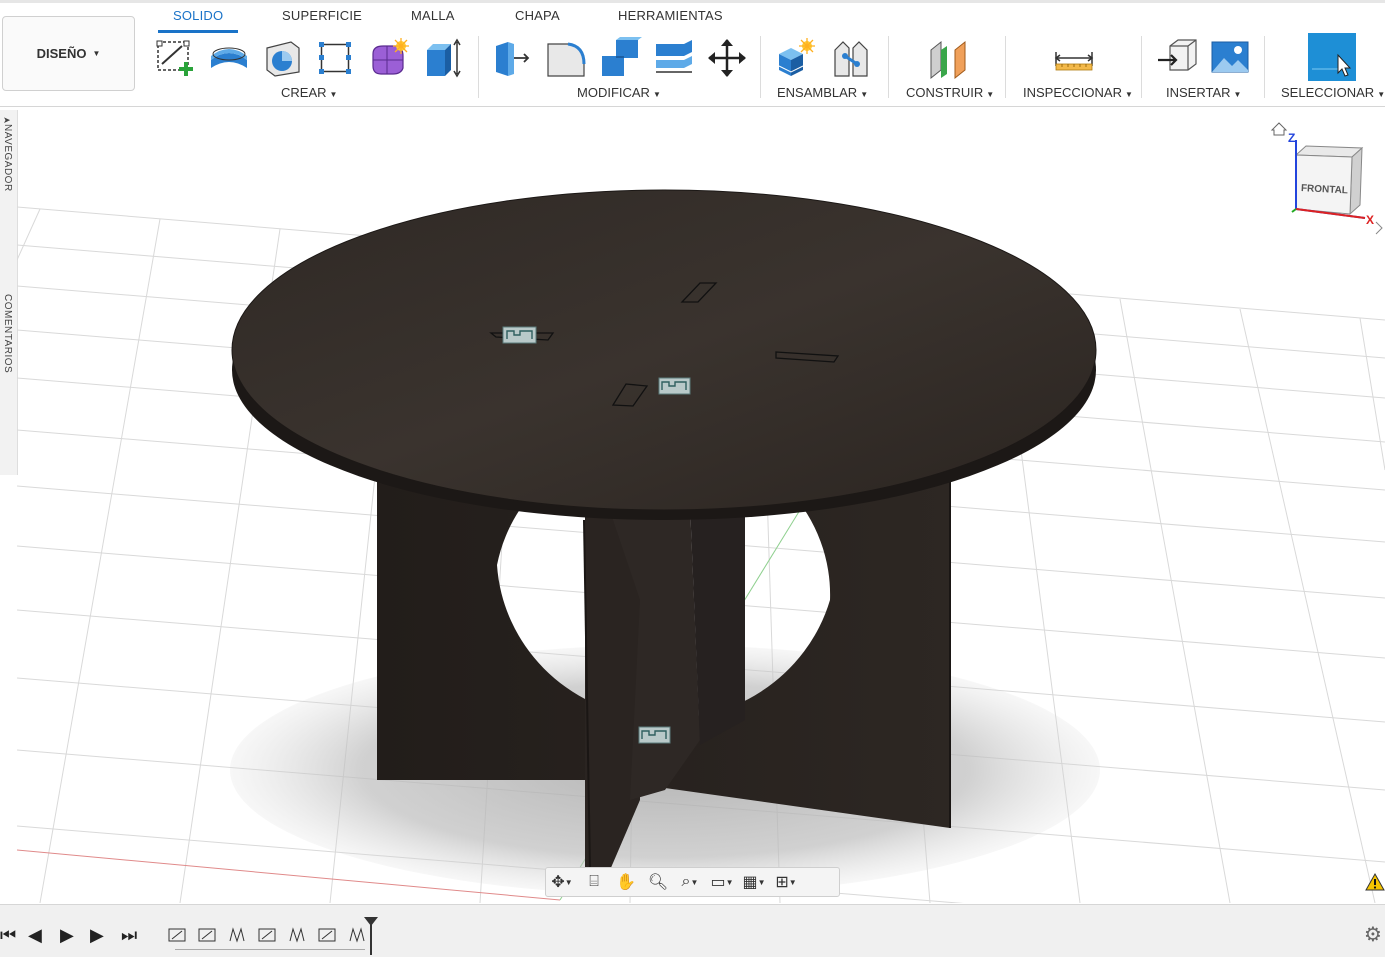 This screenshot has height=957, width=1385. What do you see at coordinates (198, 19) in the screenshot?
I see `tab-solido: SOLIDO` at bounding box center [198, 19].